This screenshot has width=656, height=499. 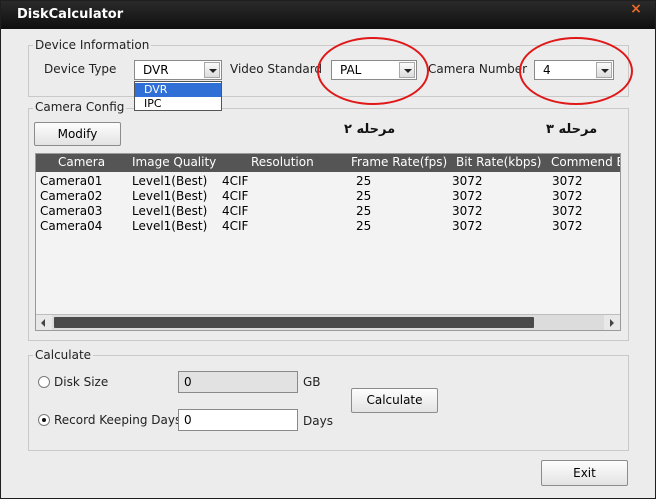 I want to click on device-type-dropdown-list: DVR IPC, so click(x=178, y=96).